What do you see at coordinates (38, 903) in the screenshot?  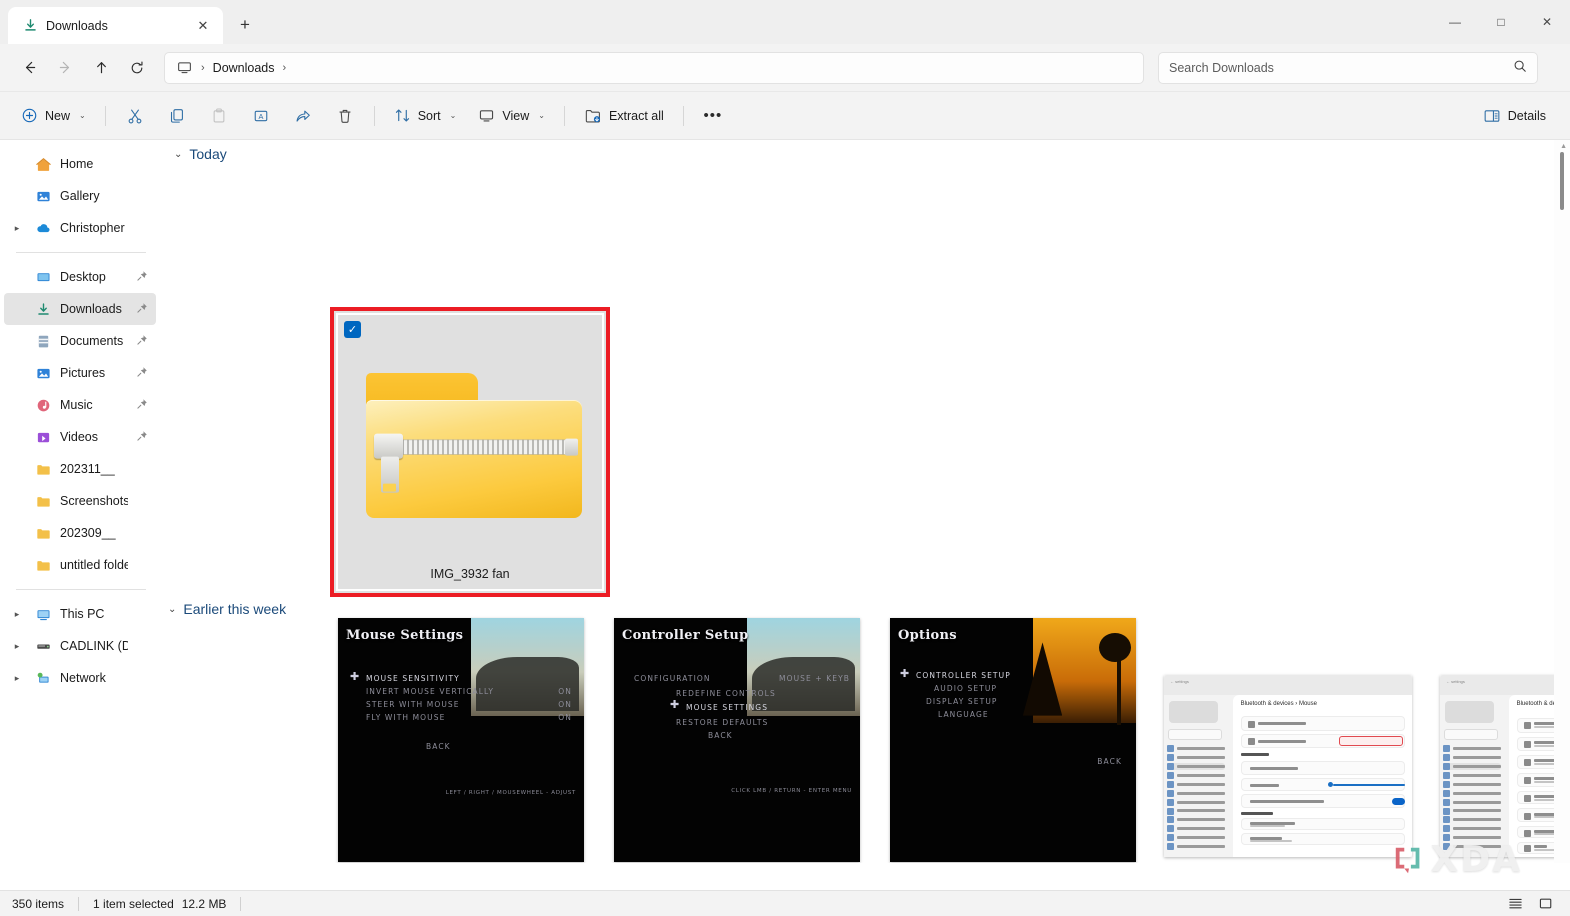 I see `item-count-label: 350 items` at bounding box center [38, 903].